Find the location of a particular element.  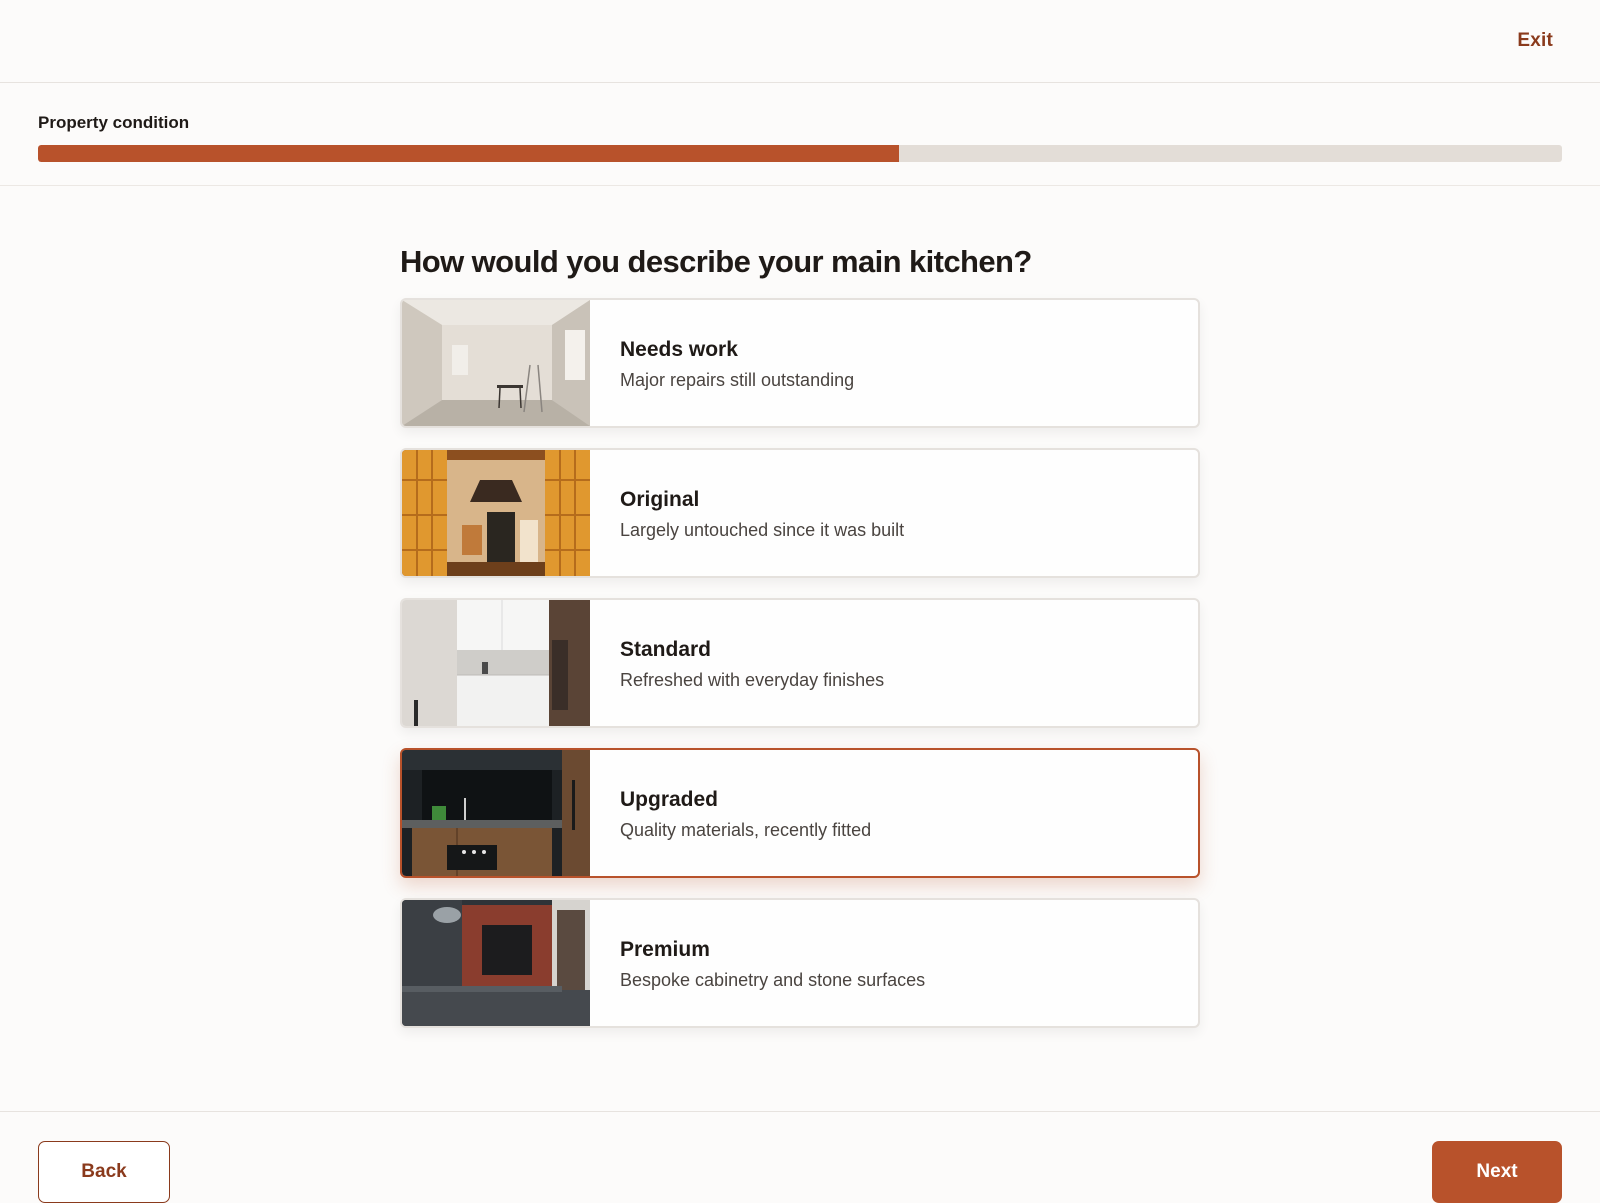

option-title: Premium is located at coordinates (665, 949).